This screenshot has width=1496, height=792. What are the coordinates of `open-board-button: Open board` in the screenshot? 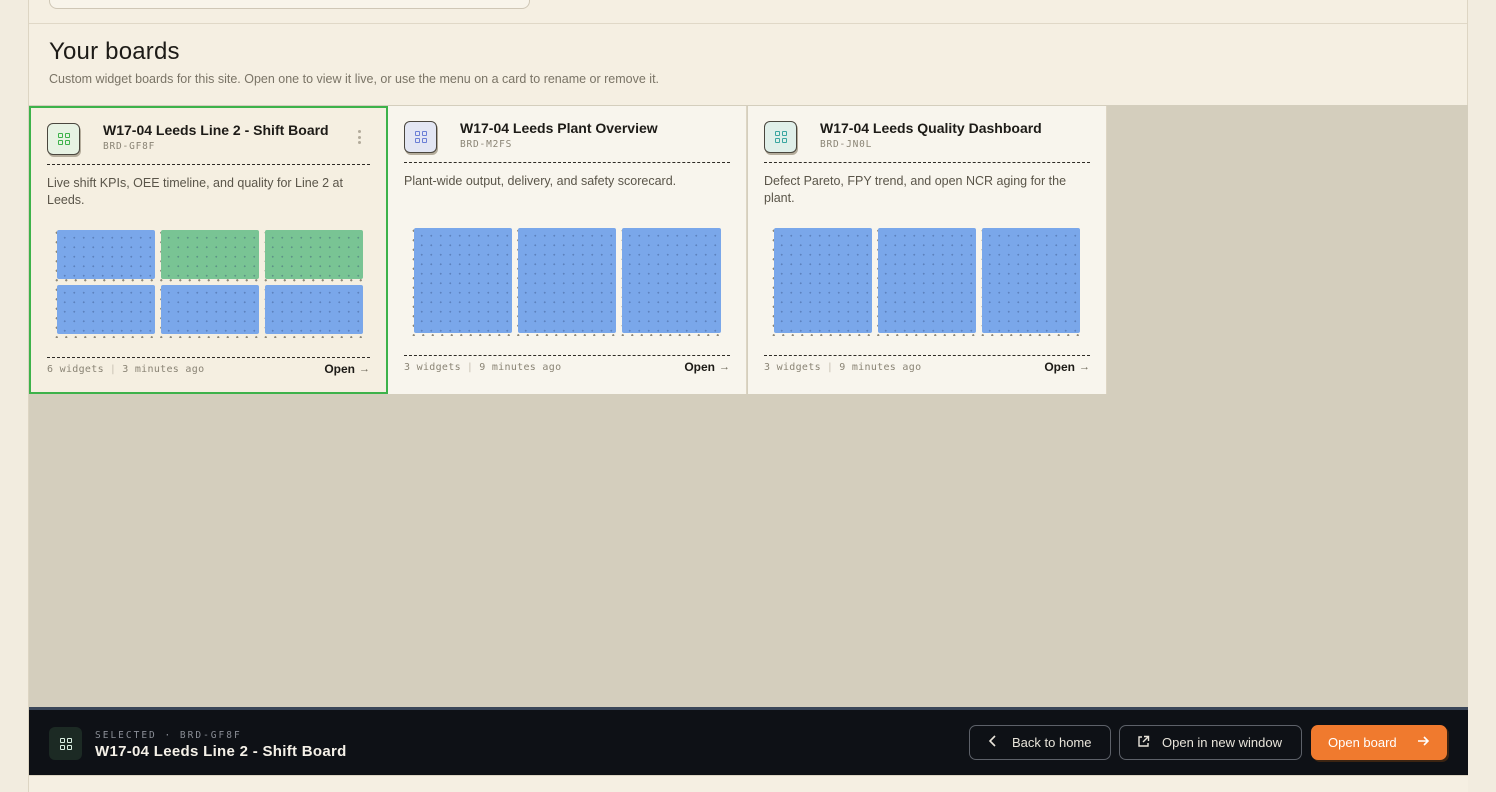 It's located at (1379, 742).